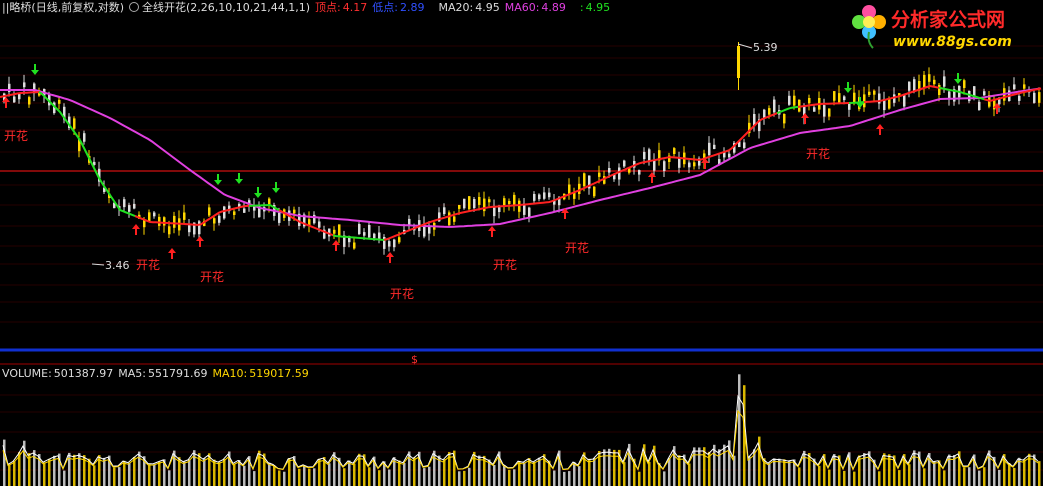 This screenshot has height=486, width=1043. I want to click on top-value: 4.17, so click(355, 7).